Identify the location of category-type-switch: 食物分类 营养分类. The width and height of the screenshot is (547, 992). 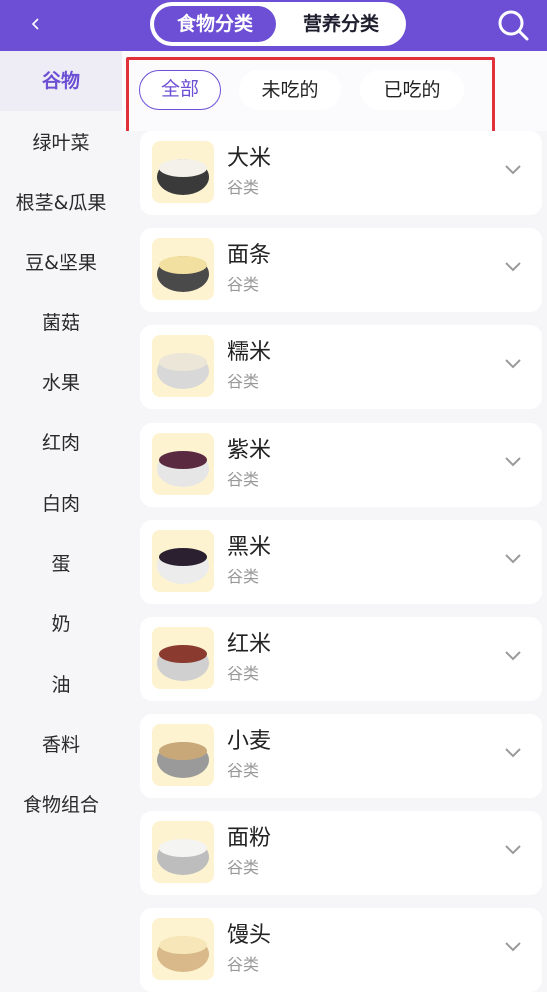
(278, 24).